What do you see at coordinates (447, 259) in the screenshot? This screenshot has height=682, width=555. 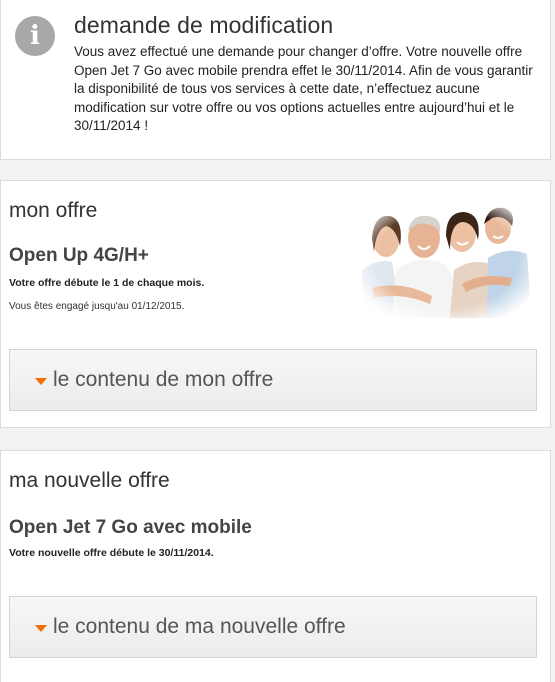 I see `family-photo` at bounding box center [447, 259].